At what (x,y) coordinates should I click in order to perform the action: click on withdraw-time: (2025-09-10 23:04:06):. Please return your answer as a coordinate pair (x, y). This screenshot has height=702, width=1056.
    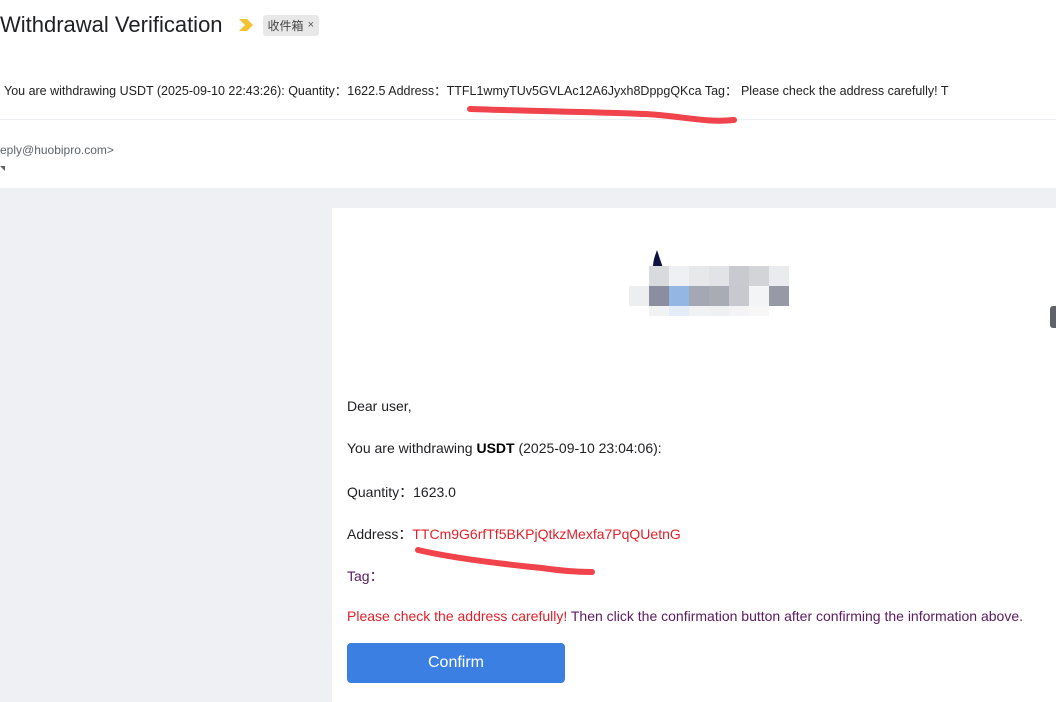
    Looking at the image, I should click on (588, 448).